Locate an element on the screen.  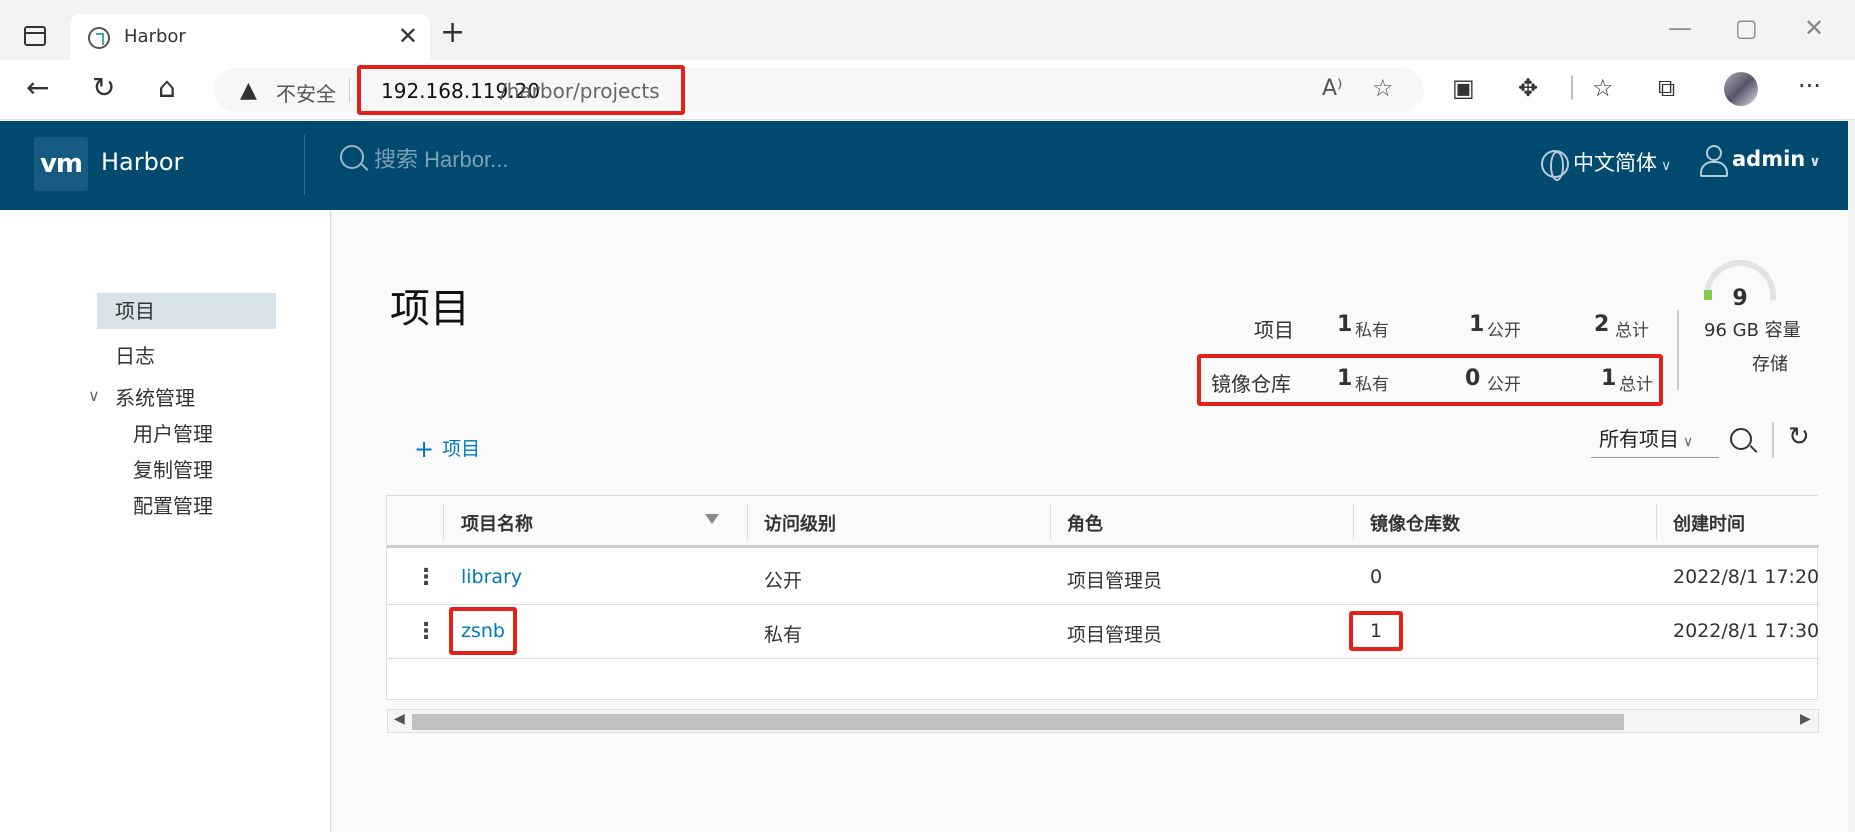
summary-total-unit: 总计 is located at coordinates (1632, 331).